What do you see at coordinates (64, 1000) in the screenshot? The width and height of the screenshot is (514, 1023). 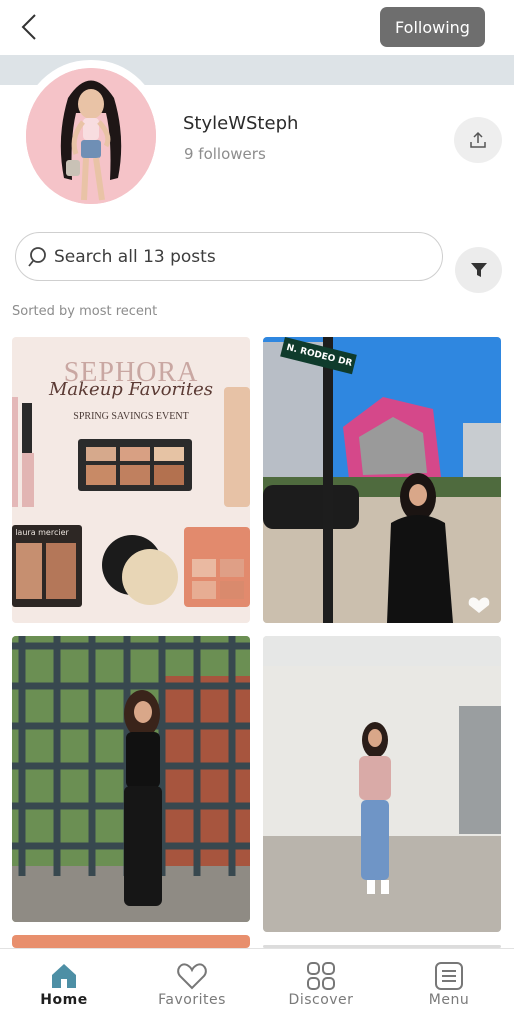 I see `tab-home-label: Home` at bounding box center [64, 1000].